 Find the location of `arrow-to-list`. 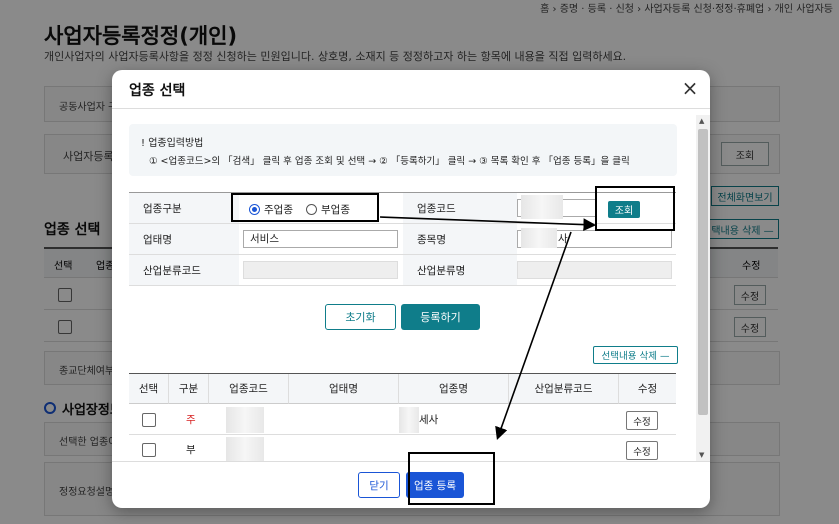

arrow-to-list is located at coordinates (533, 336).